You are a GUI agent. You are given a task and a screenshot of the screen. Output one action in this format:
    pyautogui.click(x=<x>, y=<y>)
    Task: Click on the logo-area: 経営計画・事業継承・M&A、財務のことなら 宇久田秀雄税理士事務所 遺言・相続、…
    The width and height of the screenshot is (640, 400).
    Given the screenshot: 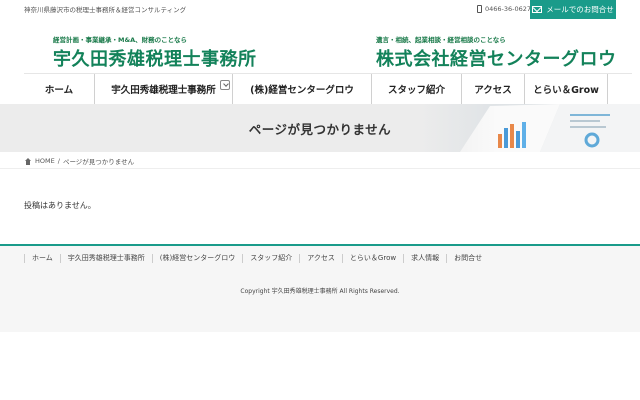 What is the action you would take?
    pyautogui.click(x=320, y=46)
    